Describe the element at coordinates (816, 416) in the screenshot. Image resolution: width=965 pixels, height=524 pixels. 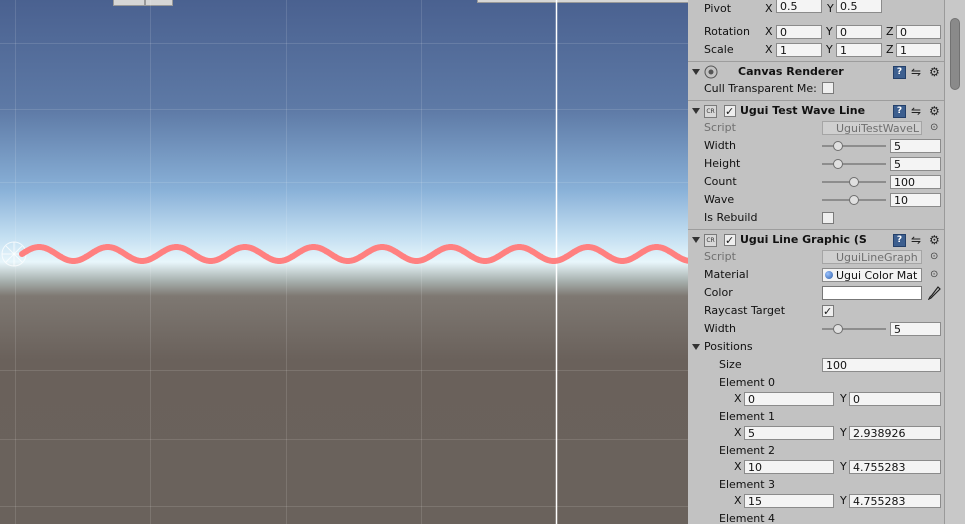
I see `element-label-row: Element 1` at that location.